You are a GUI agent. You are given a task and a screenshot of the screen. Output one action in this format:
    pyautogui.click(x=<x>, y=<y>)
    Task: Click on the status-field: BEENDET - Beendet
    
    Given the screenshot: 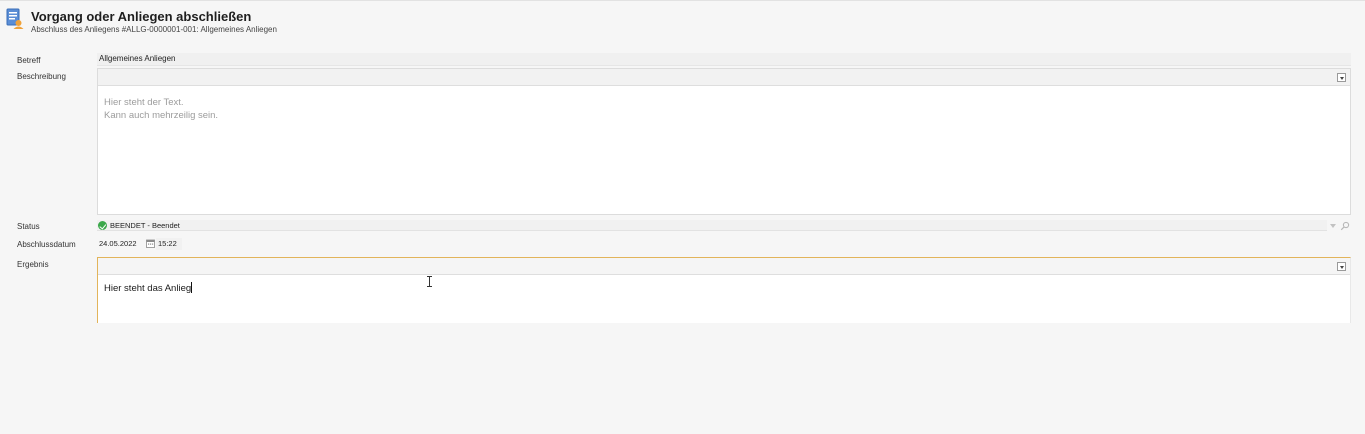 What is the action you would take?
    pyautogui.click(x=712, y=225)
    